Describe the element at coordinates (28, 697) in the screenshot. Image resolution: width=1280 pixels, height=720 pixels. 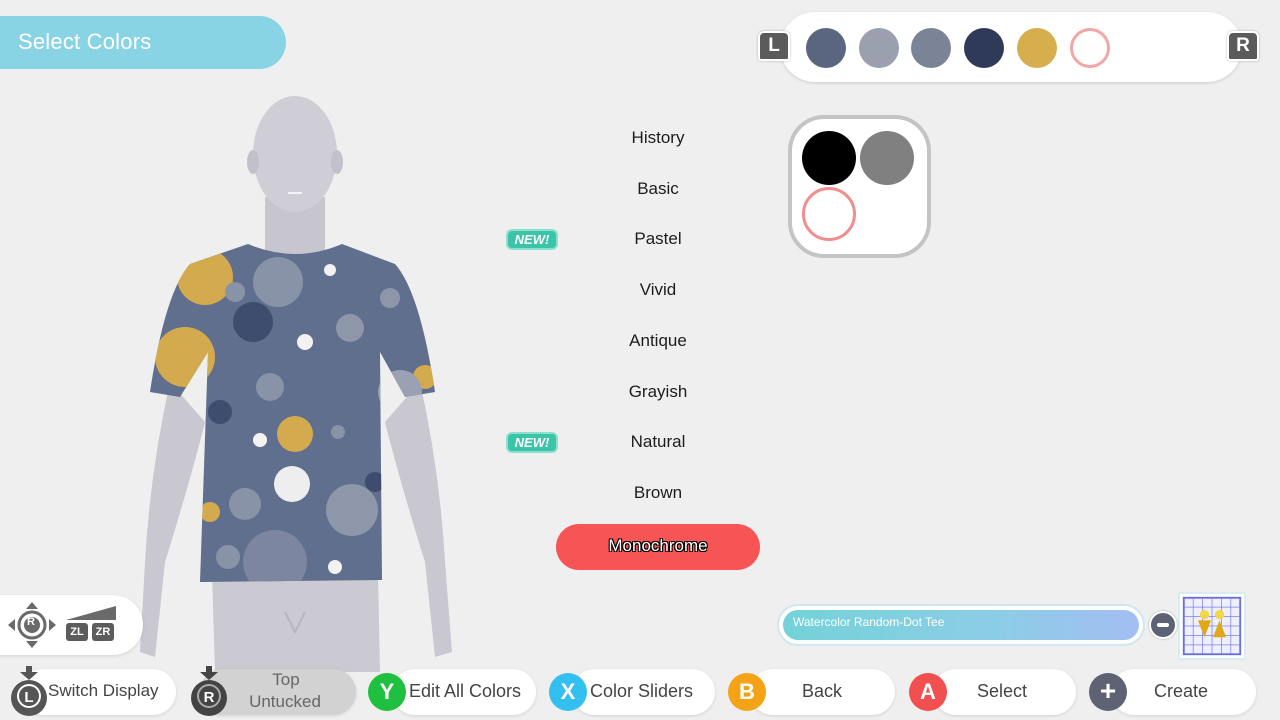
I see `svg-text: L` at that location.